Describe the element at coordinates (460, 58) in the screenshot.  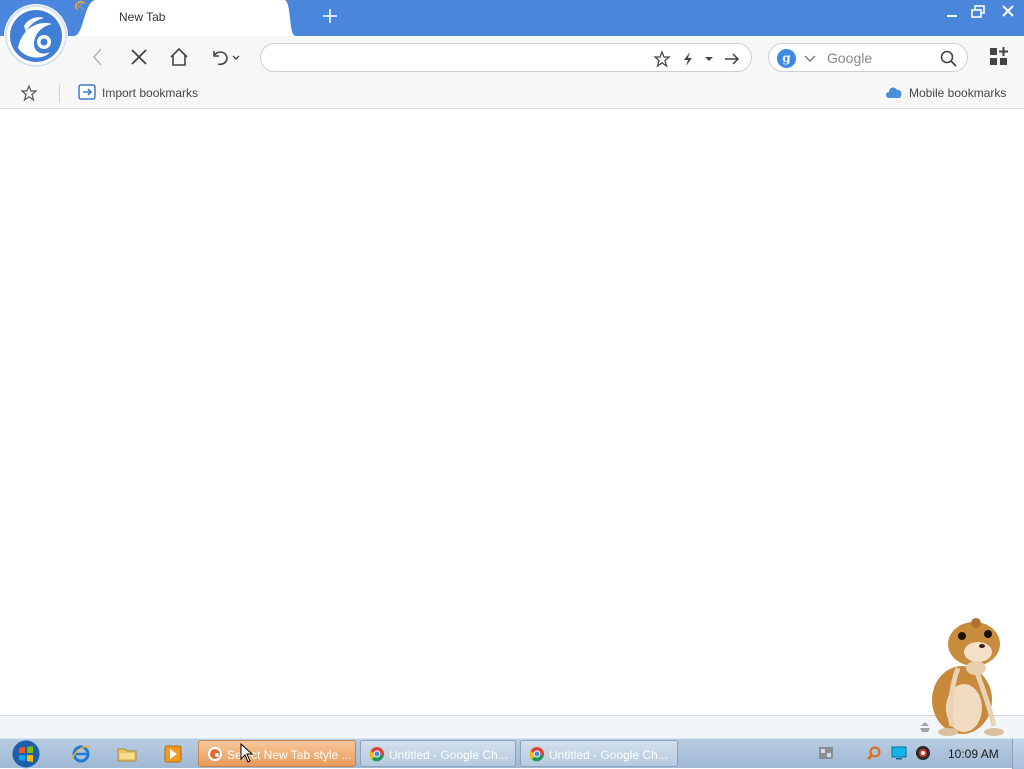
I see `url-input` at that location.